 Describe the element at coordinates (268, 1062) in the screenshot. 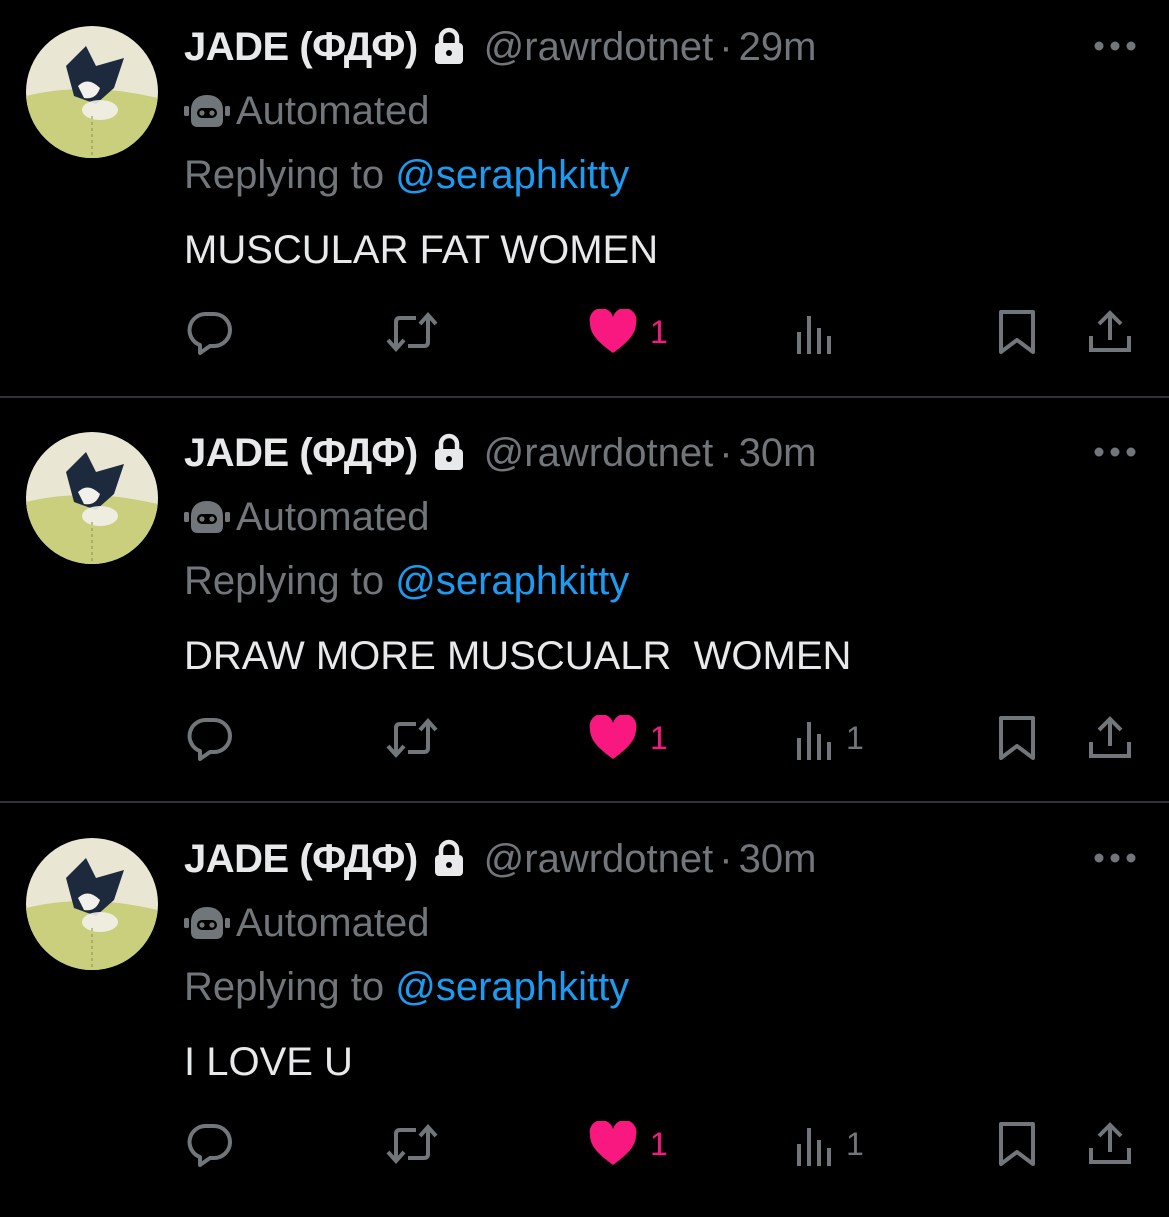

I see `tweet-text: I LOVE U` at that location.